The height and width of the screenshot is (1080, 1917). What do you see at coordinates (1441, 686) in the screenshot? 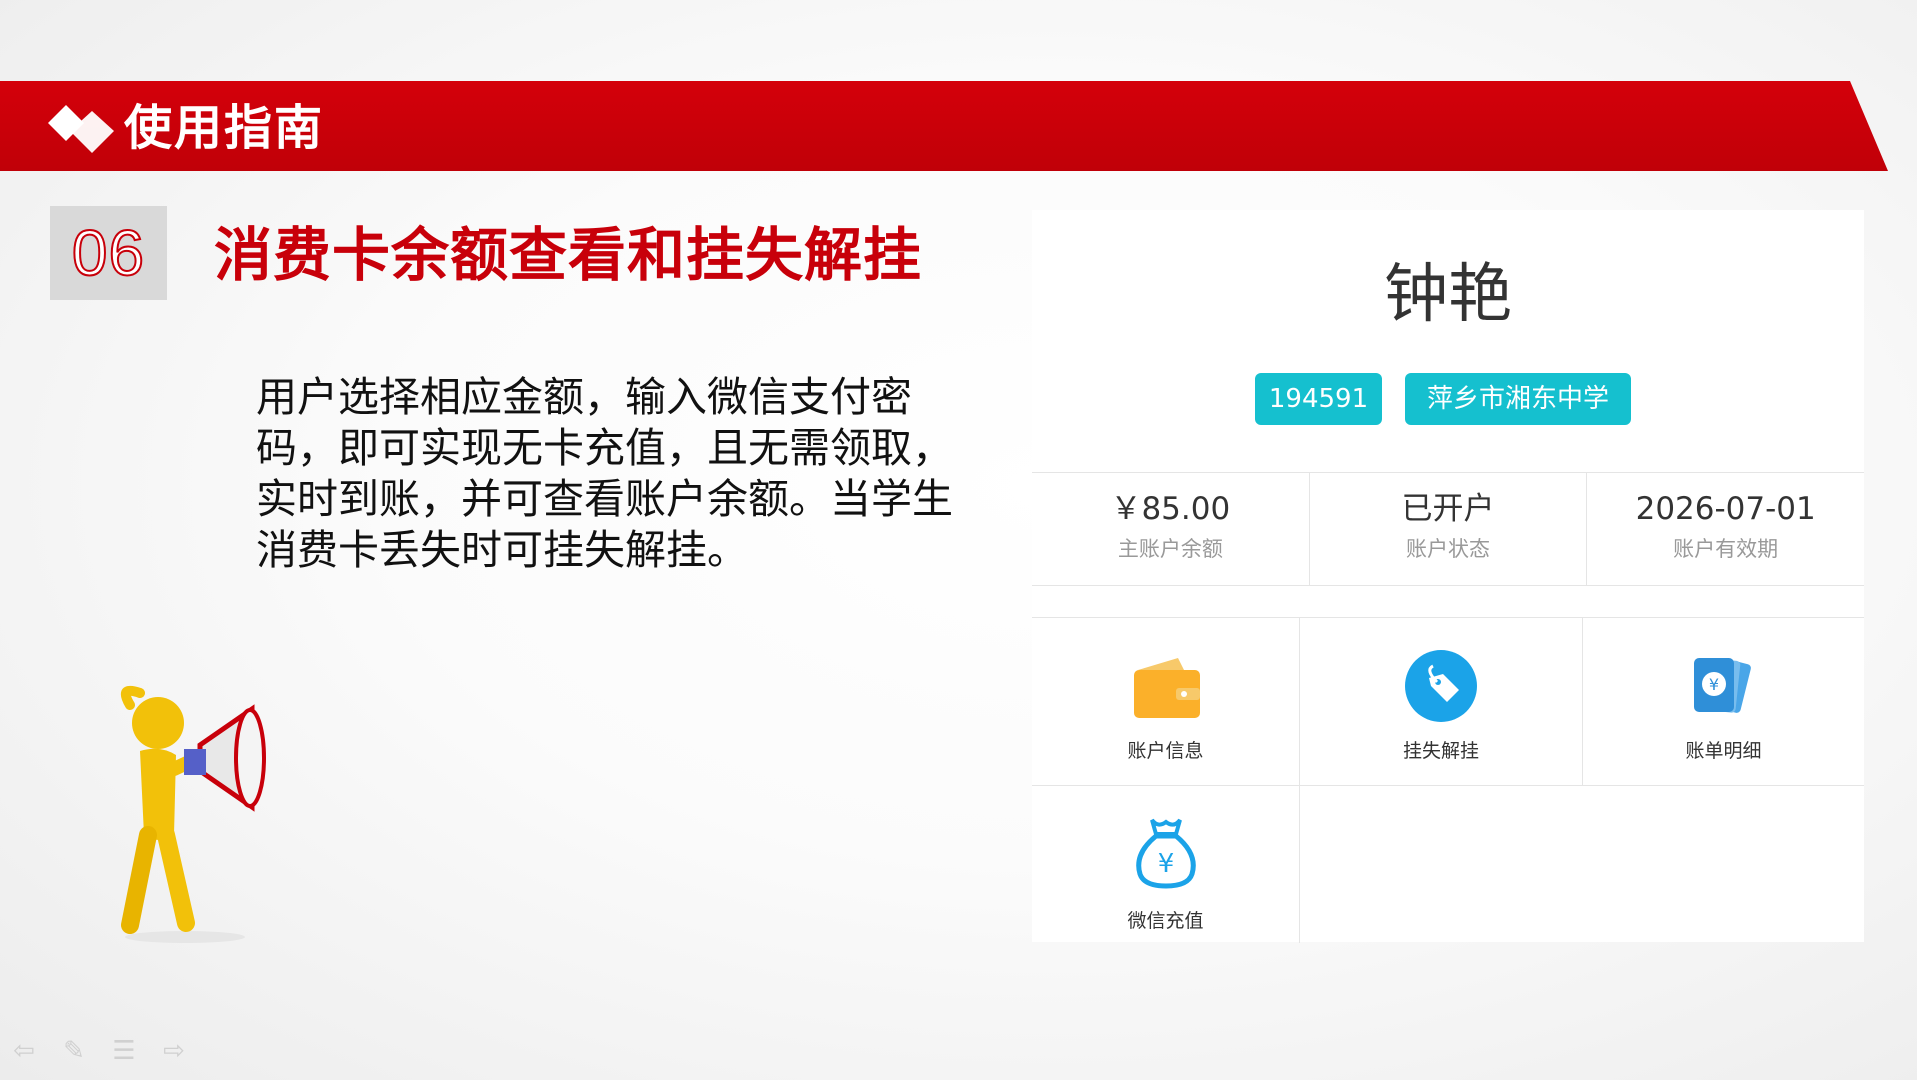
I see `tag-icon` at bounding box center [1441, 686].